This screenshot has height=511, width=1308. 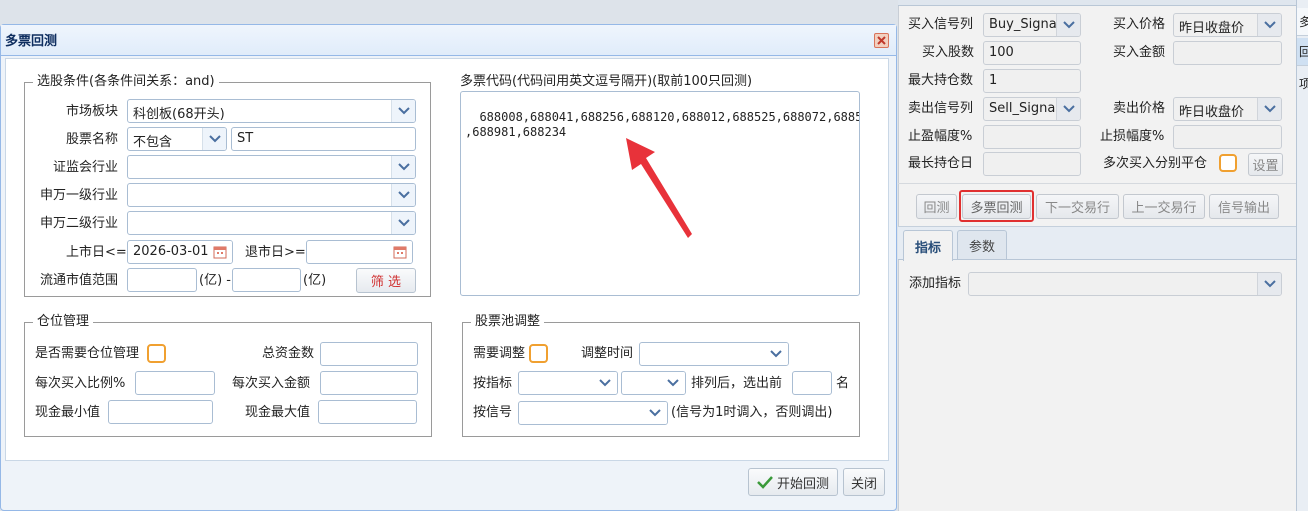 What do you see at coordinates (266, 280) in the screenshot?
I see `cap-max-input` at bounding box center [266, 280].